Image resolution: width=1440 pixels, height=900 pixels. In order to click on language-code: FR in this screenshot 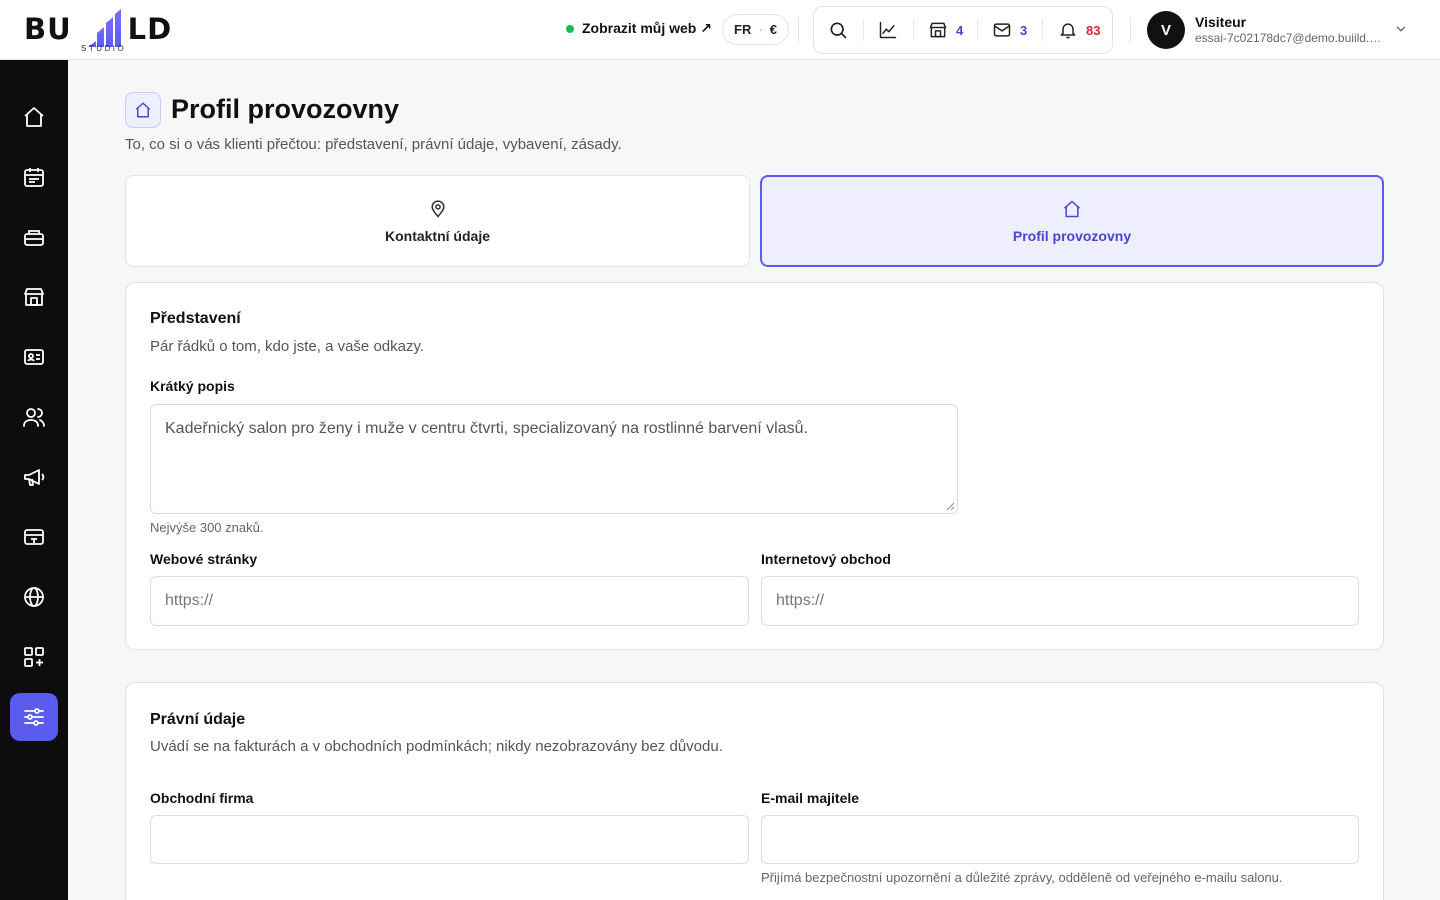, I will do `click(743, 29)`.